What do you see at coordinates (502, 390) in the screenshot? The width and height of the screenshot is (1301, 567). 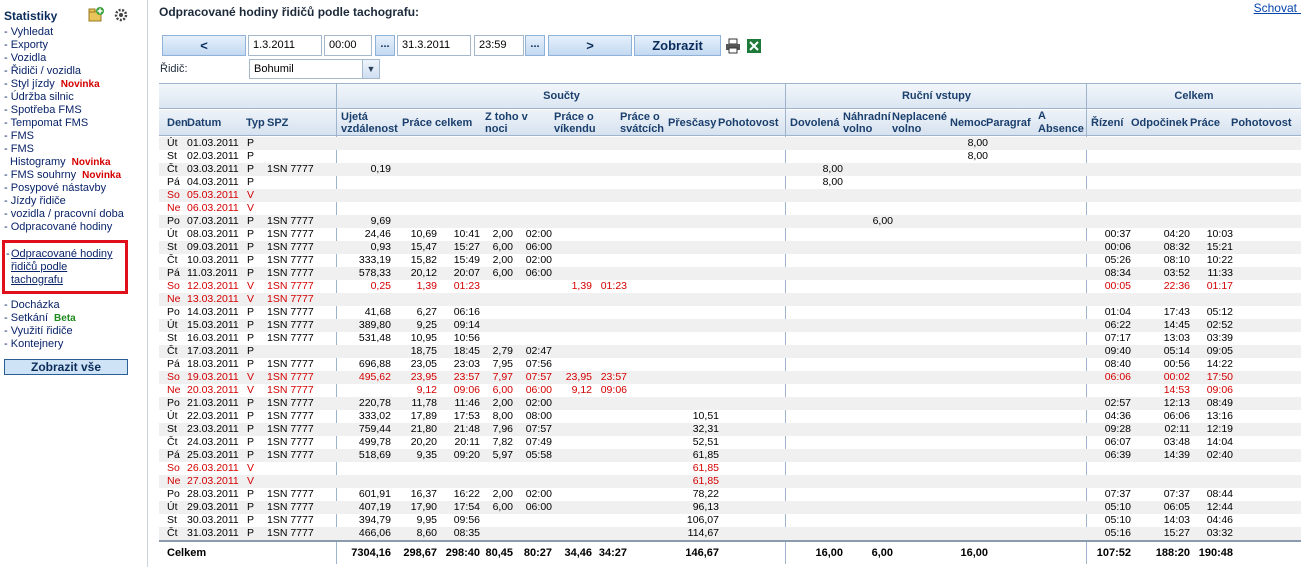 I see `cell-zn: 6,00` at bounding box center [502, 390].